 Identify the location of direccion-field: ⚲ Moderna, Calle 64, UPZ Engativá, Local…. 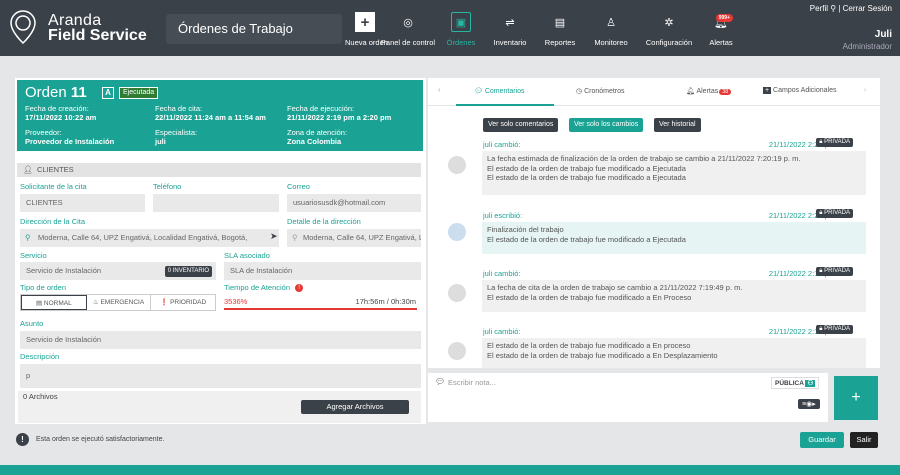
(149, 238).